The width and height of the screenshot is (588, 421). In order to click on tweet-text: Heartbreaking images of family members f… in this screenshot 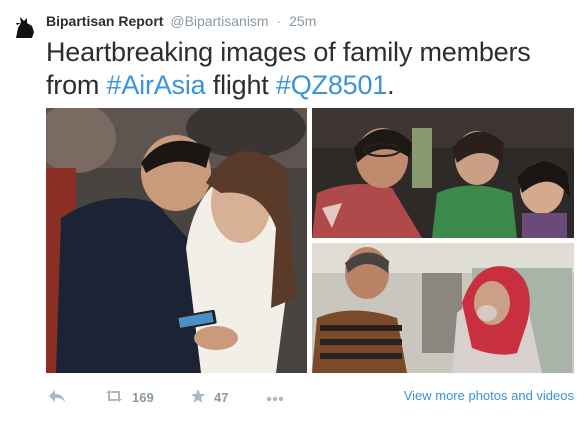, I will do `click(311, 69)`.